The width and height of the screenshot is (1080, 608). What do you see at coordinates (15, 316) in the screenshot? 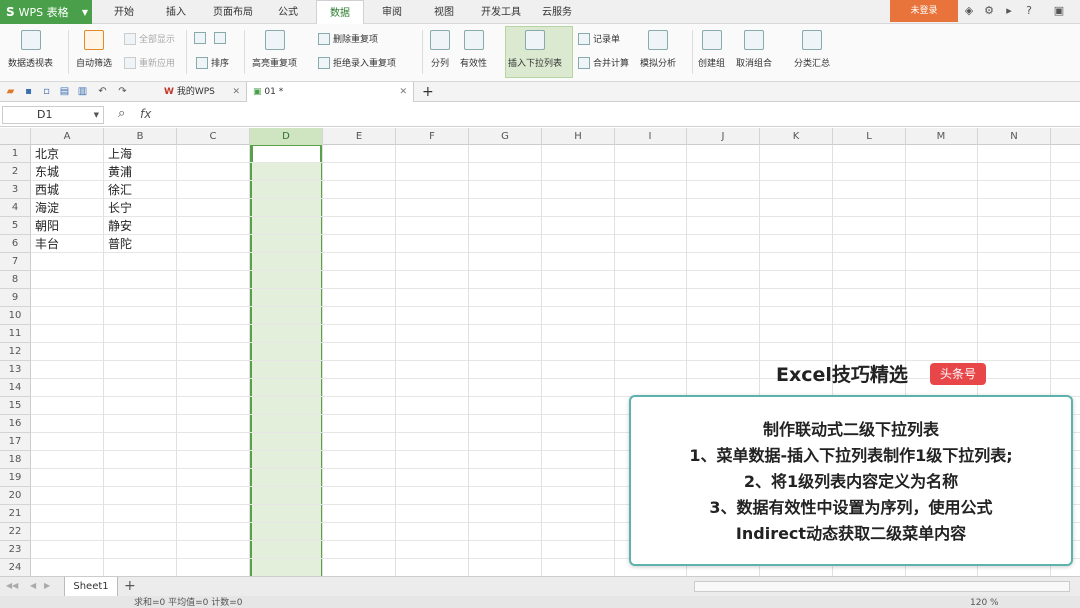
I see `row-header-10: 10` at bounding box center [15, 316].